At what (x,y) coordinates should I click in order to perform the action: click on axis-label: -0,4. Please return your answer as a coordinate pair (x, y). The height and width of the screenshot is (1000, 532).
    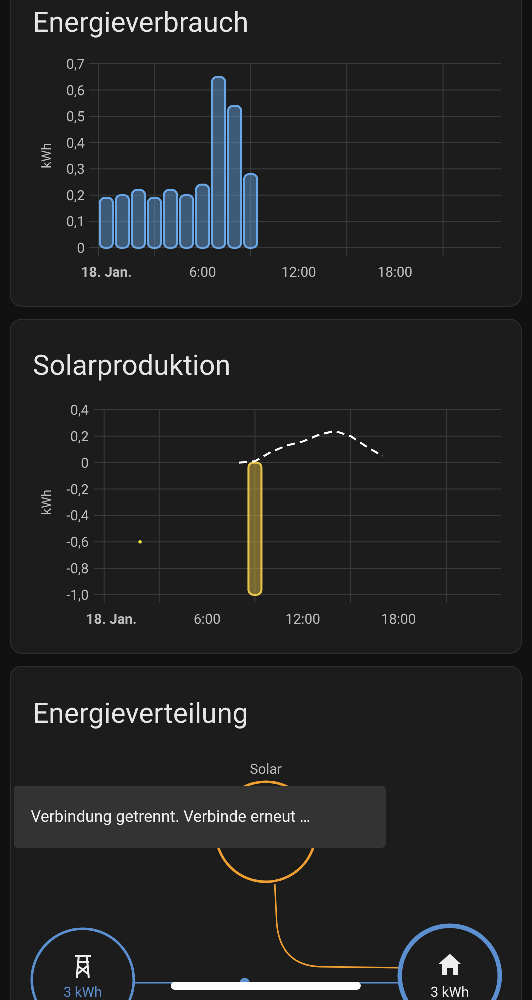
    Looking at the image, I should click on (77, 516).